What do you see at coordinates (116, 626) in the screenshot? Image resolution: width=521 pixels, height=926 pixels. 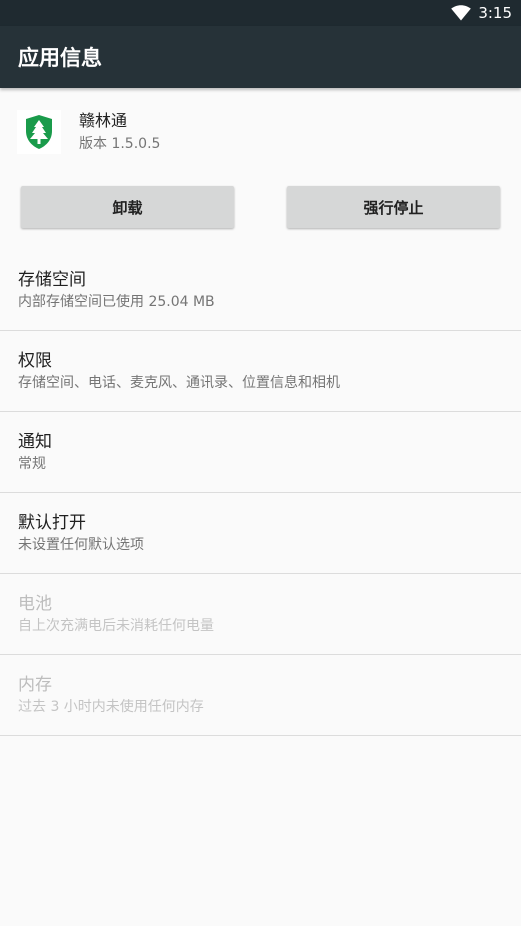 I see `setting-subtitle: 自上次充满电后未消耗任何电量` at bounding box center [116, 626].